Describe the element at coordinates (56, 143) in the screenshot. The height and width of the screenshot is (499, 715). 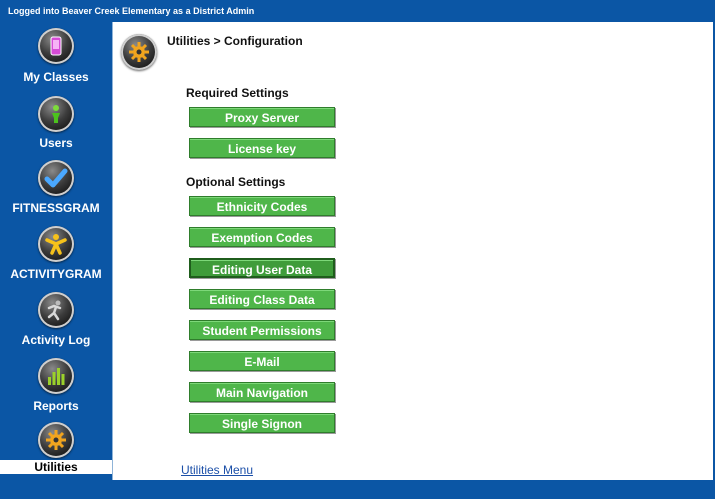
I see `sidebar-item-label: Users` at that location.